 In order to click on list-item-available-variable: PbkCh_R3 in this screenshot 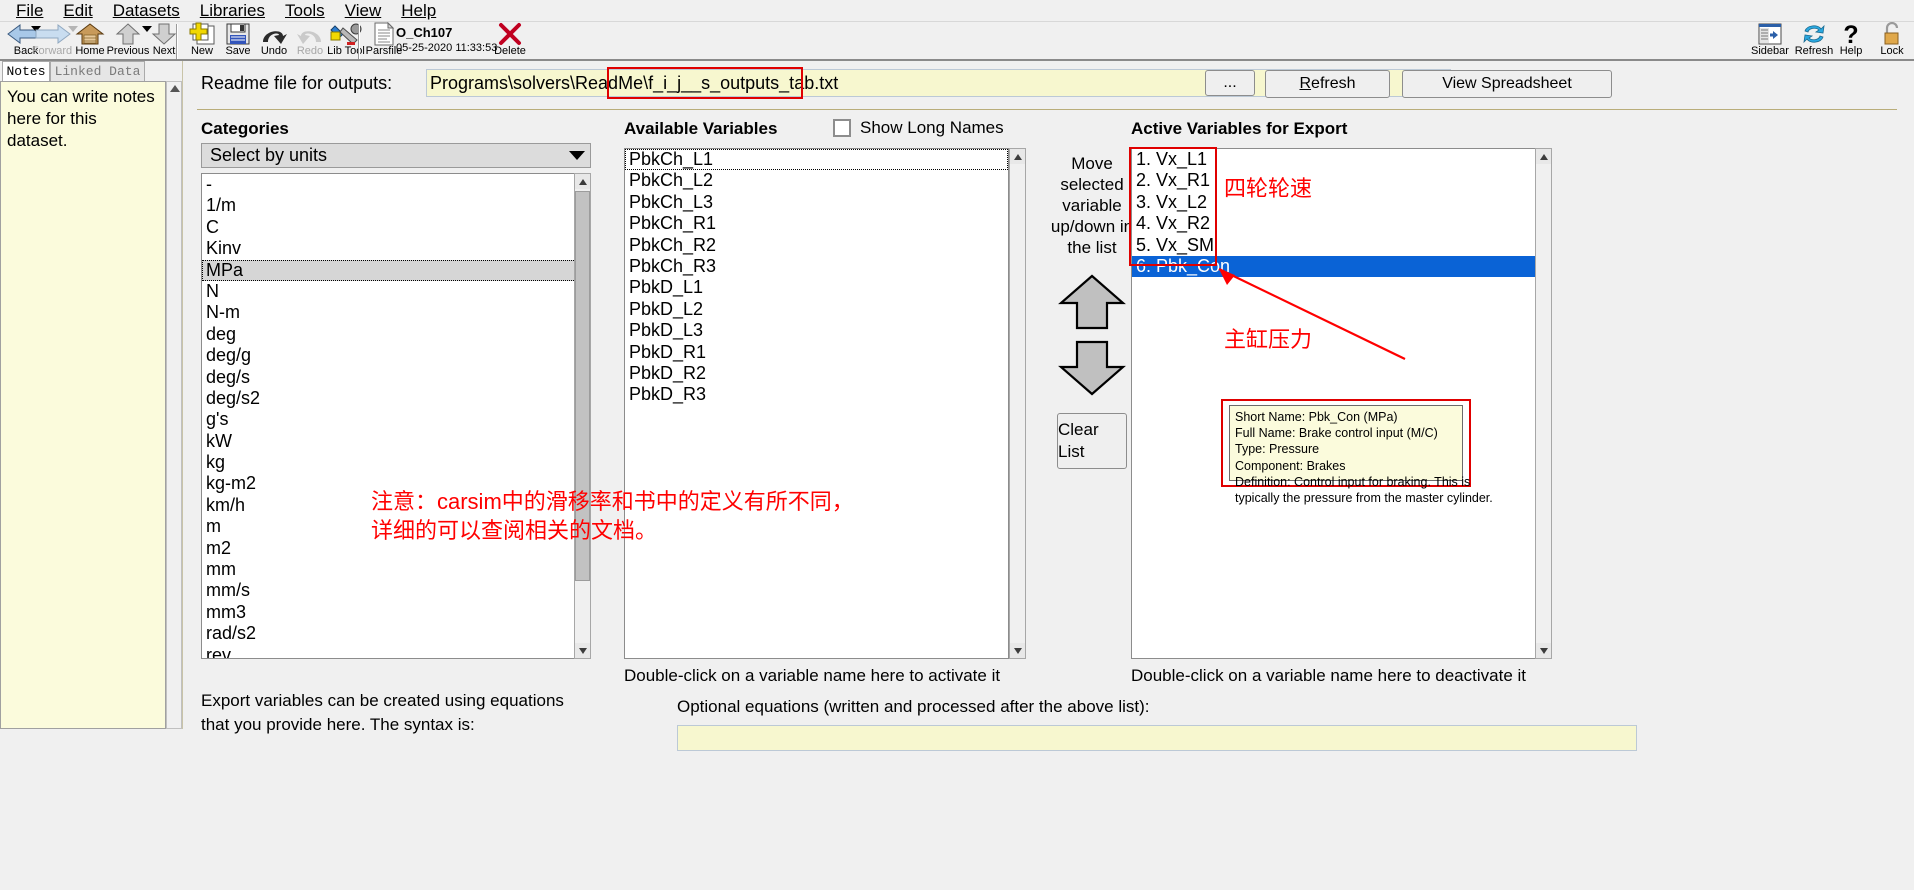, I will do `click(816, 266)`.